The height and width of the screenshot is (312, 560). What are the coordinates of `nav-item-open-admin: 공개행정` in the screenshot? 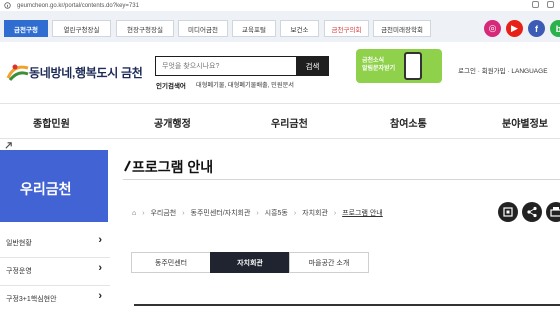 It's located at (172, 122).